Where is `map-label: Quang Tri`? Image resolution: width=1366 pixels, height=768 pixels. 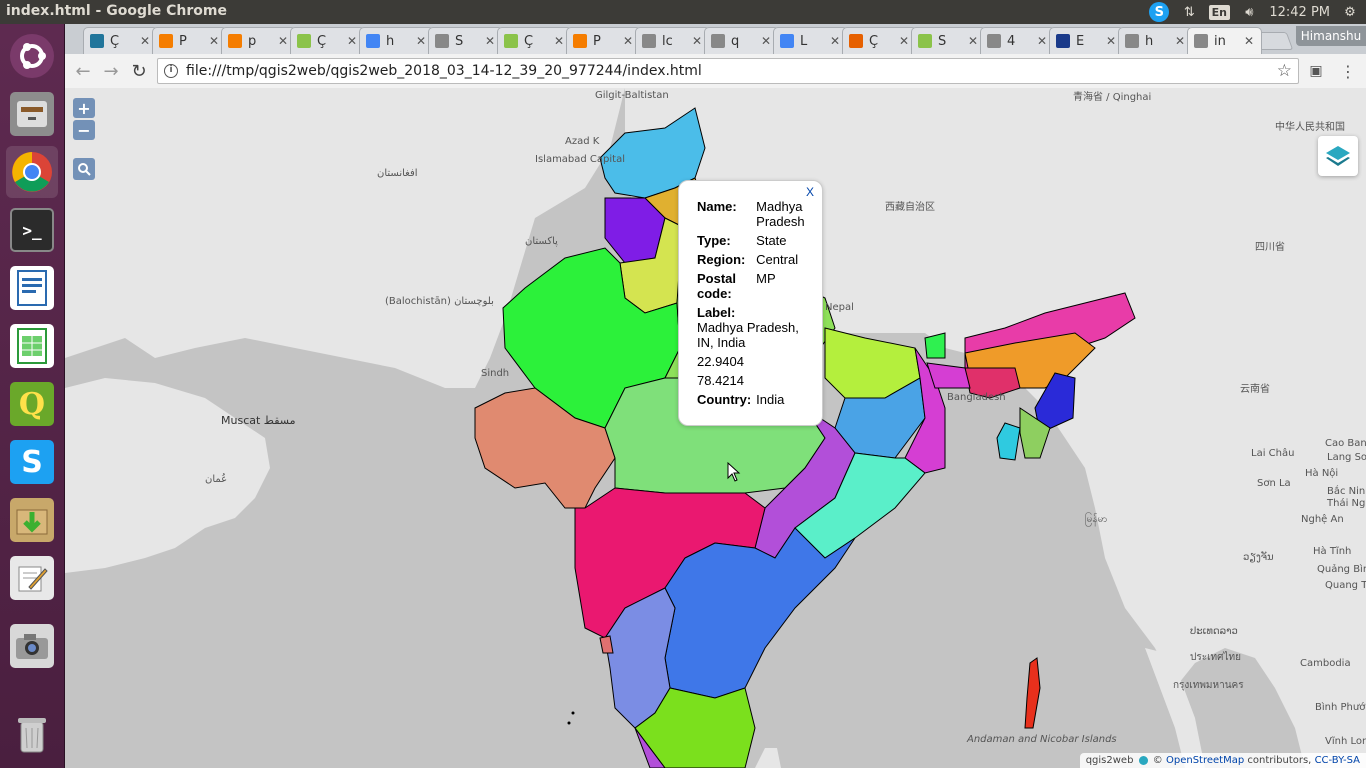 map-label: Quang Tri is located at coordinates (1345, 585).